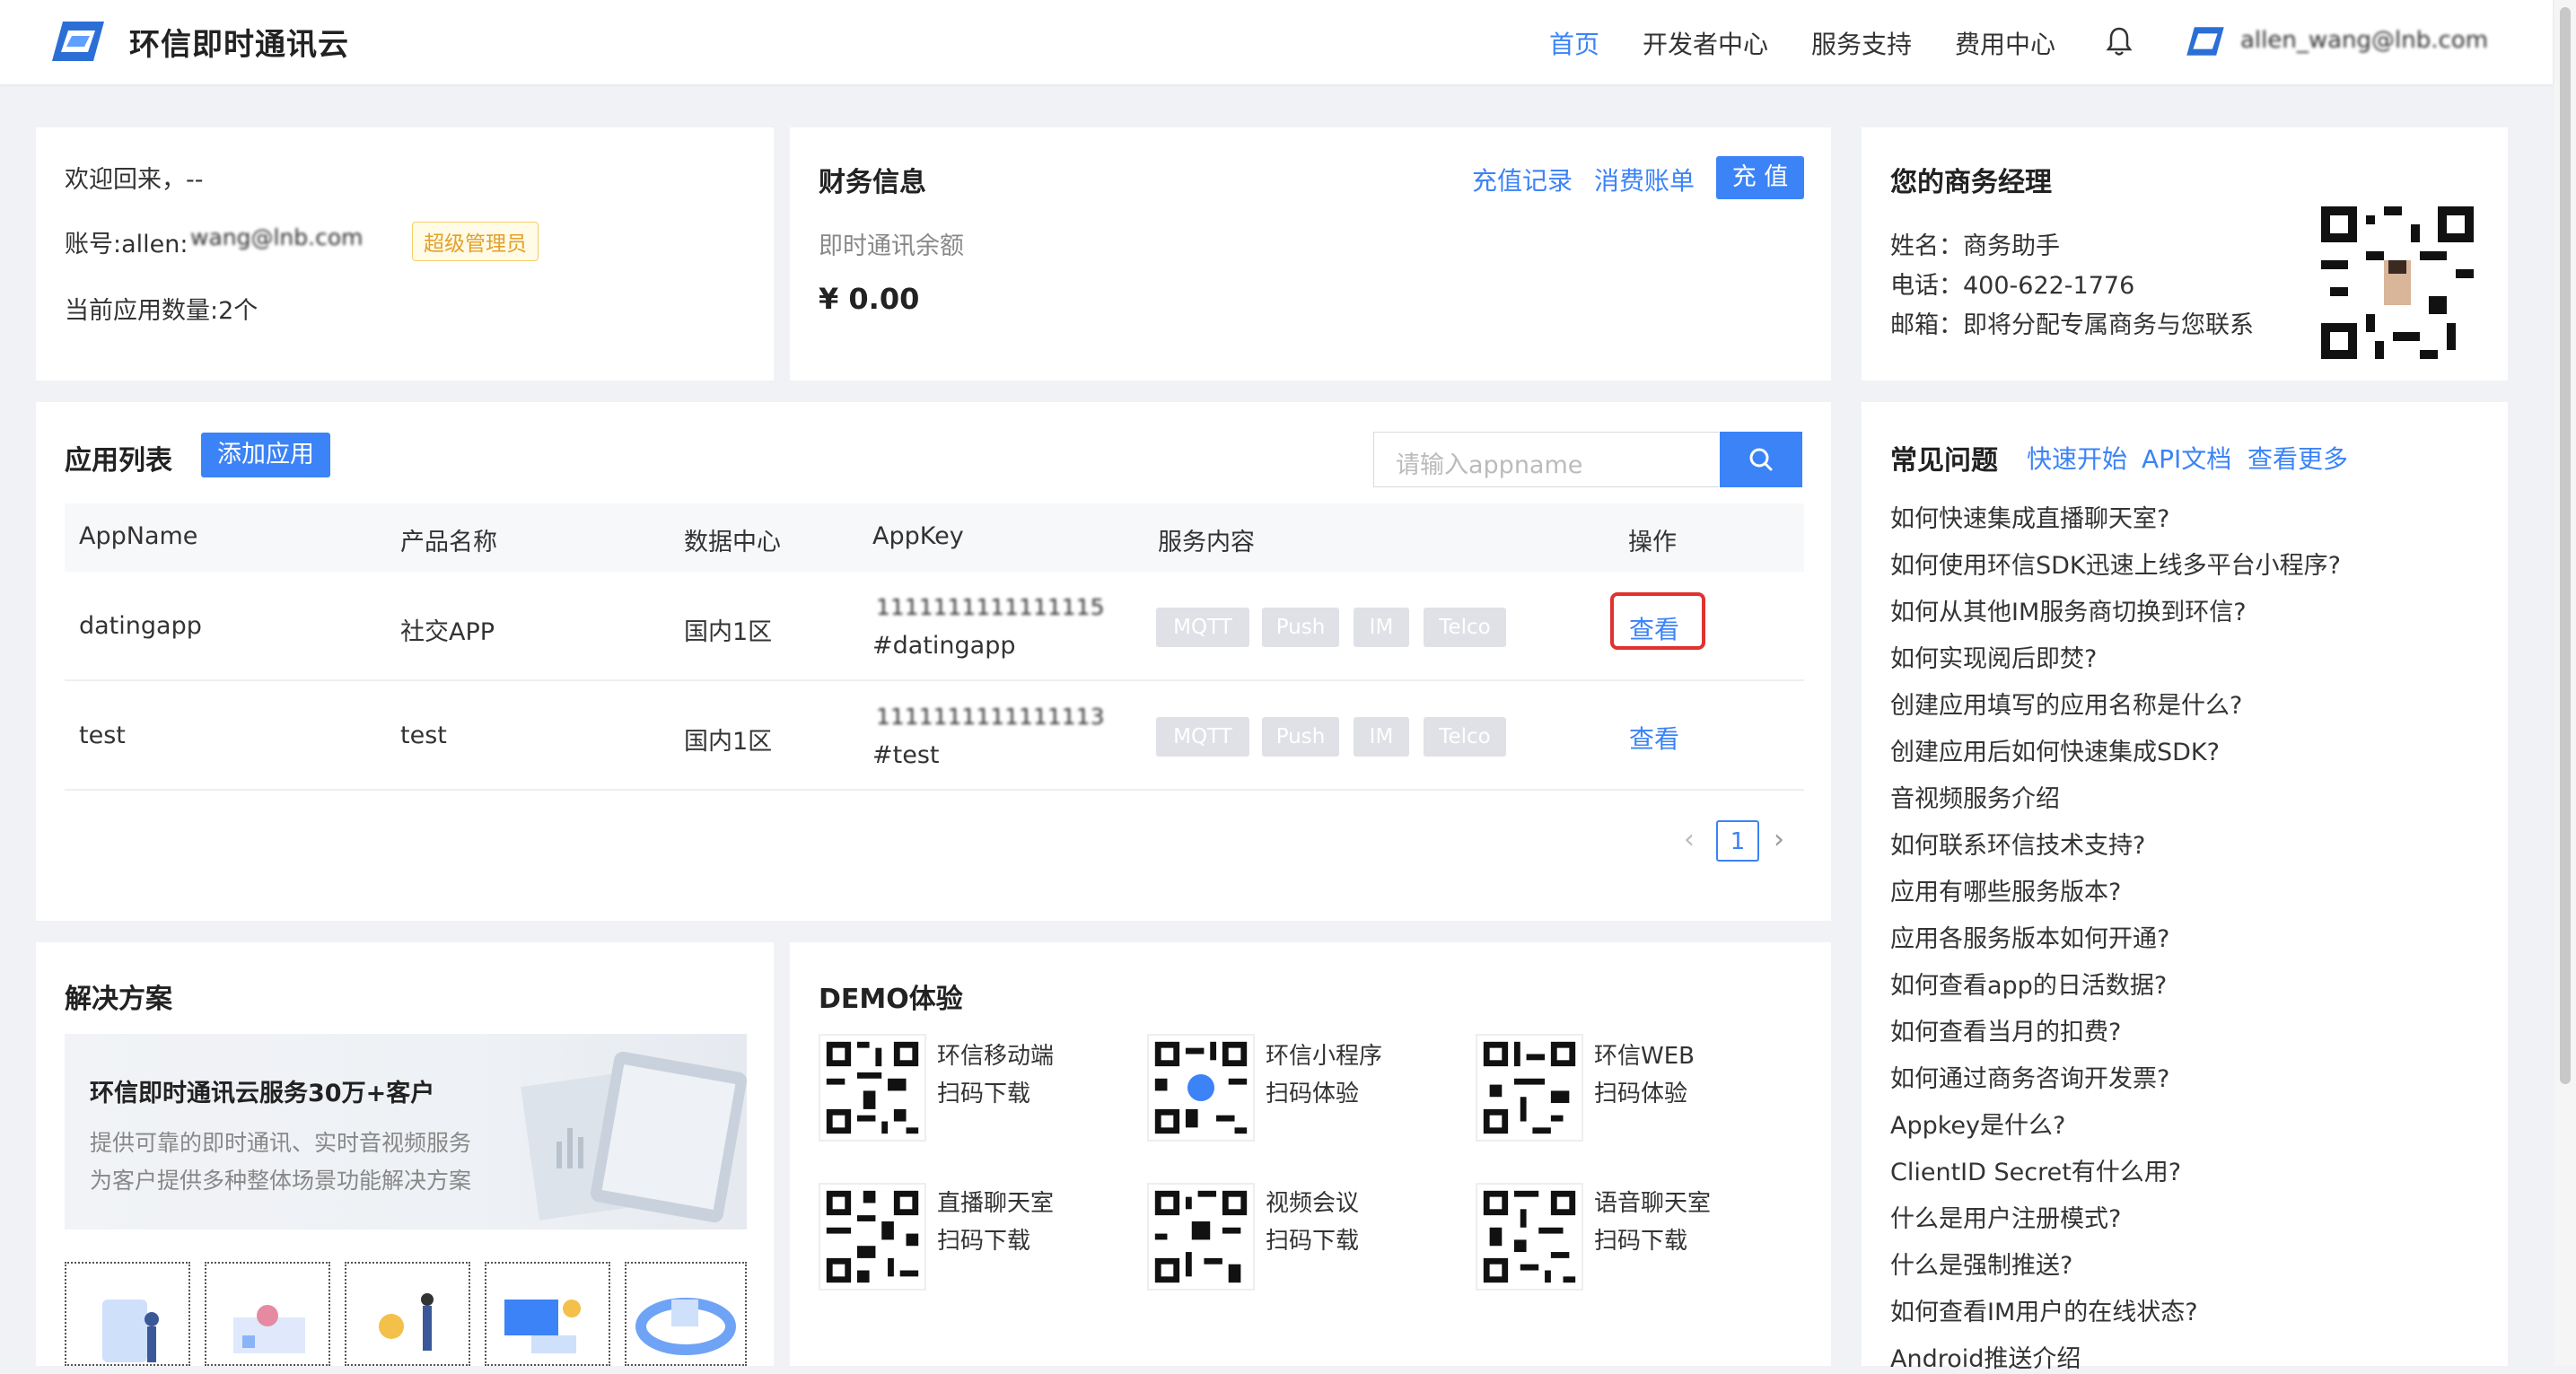 Image resolution: width=2576 pixels, height=1374 pixels. I want to click on user-avatar-icon, so click(2205, 41).